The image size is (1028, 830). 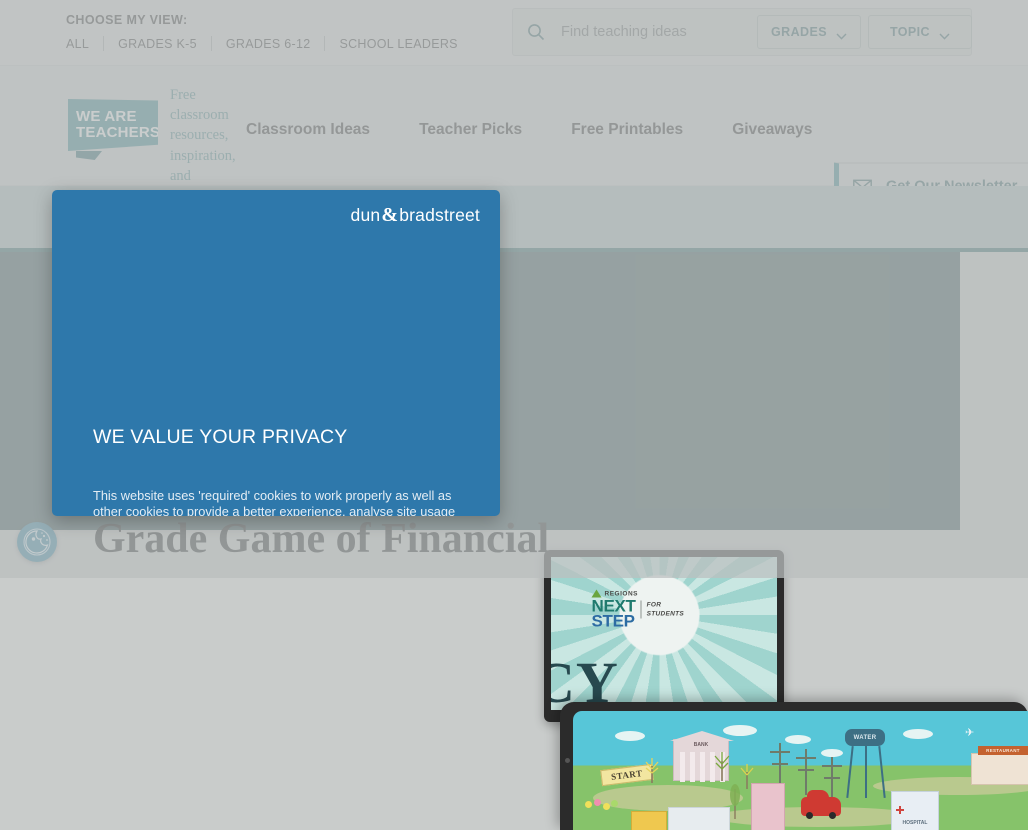 What do you see at coordinates (220, 437) in the screenshot?
I see `dialog-title: WE VALUE YOUR PRIVACY` at bounding box center [220, 437].